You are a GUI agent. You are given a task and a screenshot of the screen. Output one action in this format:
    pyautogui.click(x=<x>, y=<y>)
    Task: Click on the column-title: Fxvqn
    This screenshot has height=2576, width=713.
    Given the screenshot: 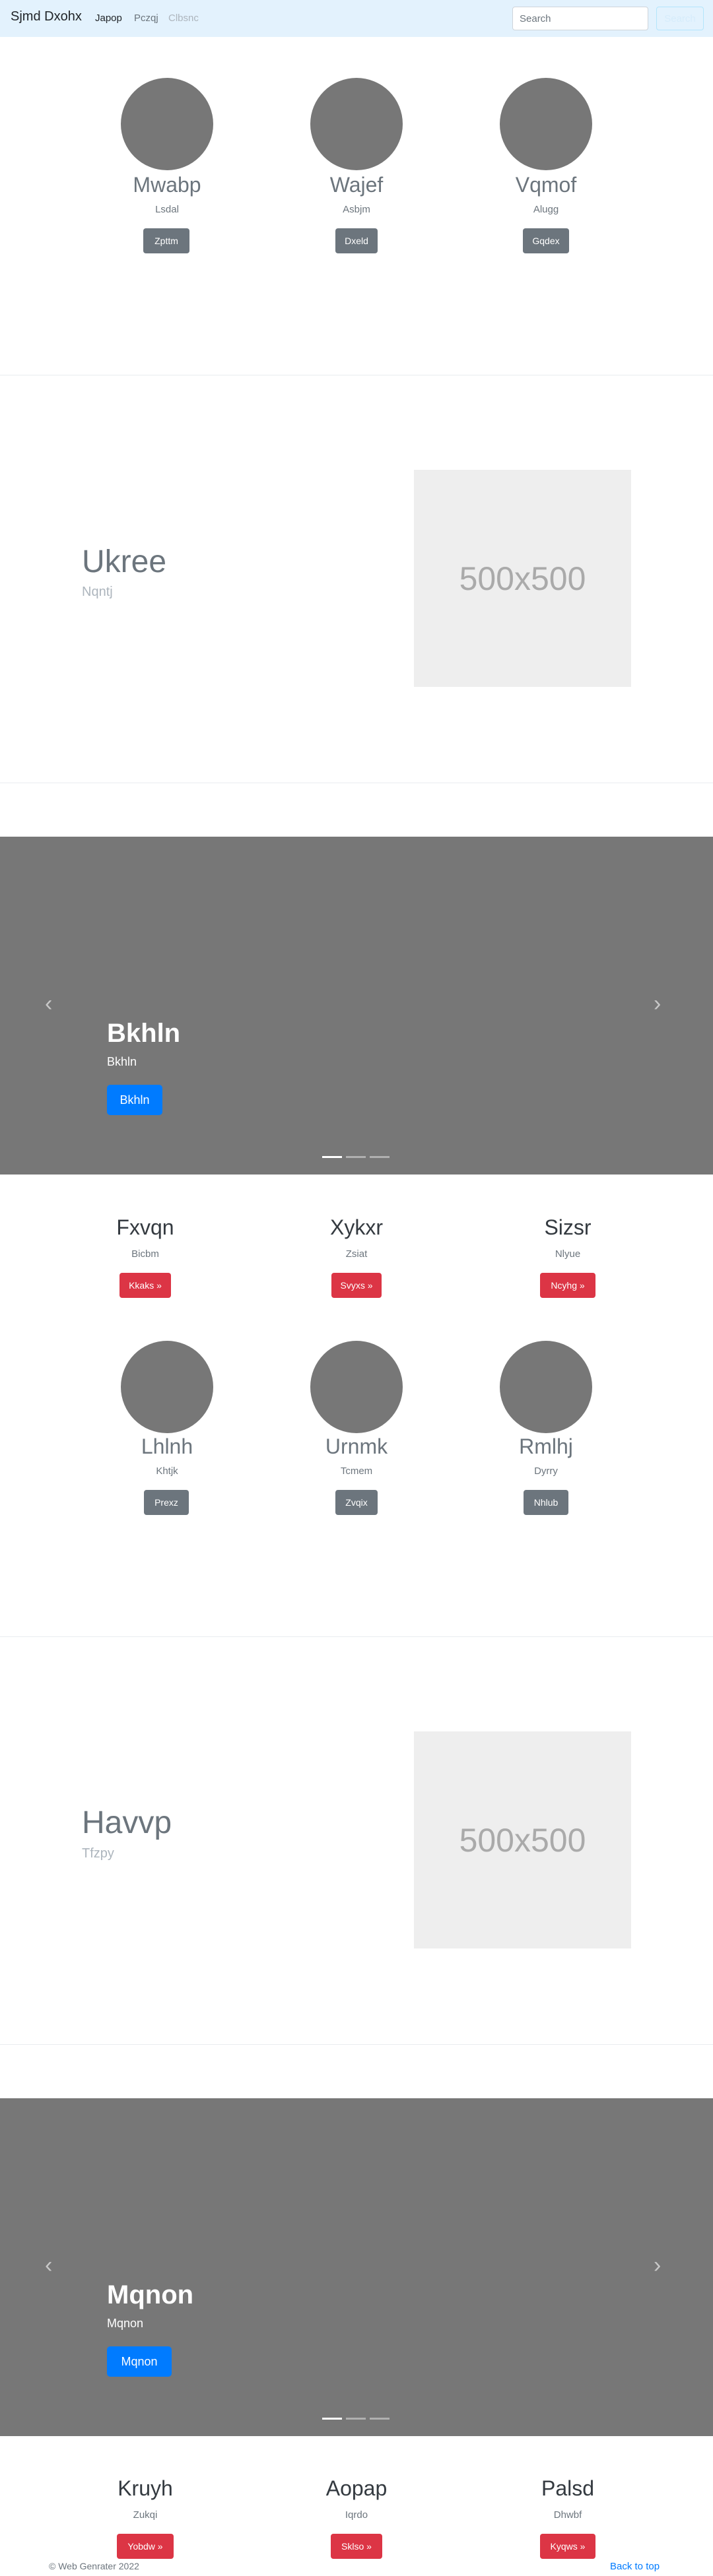 What is the action you would take?
    pyautogui.click(x=145, y=1227)
    